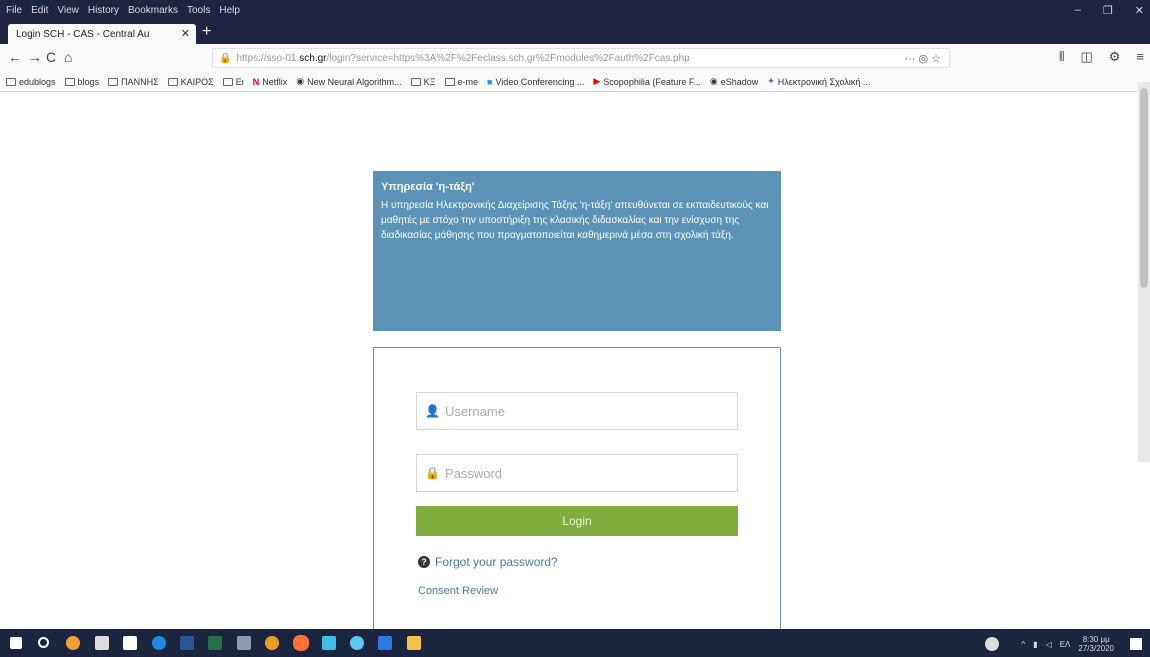 The width and height of the screenshot is (1150, 657). I want to click on youtube-icon: ▶, so click(597, 81).